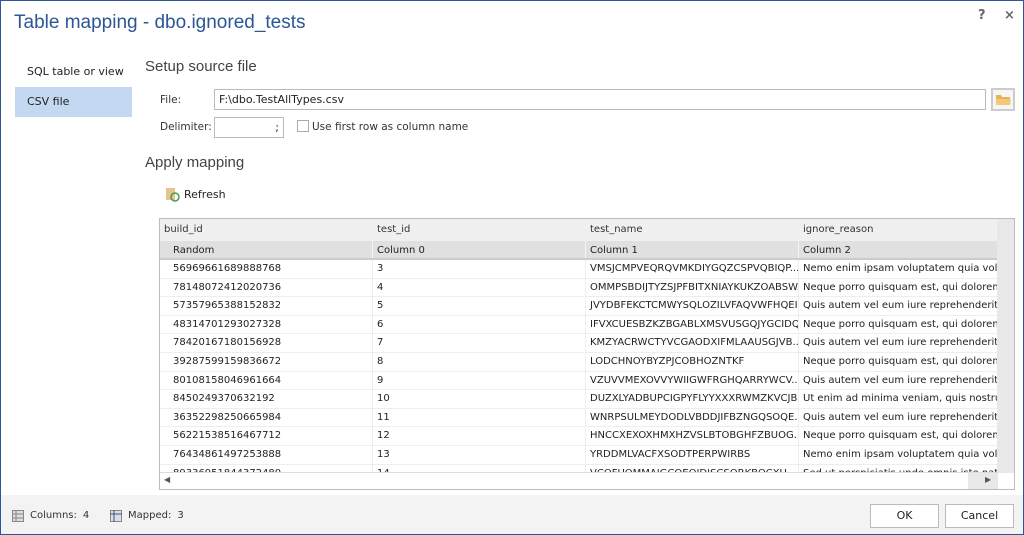 This screenshot has width=1024, height=535. Describe the element at coordinates (266, 362) in the screenshot. I see `table-cell: 39287599159836672` at that location.